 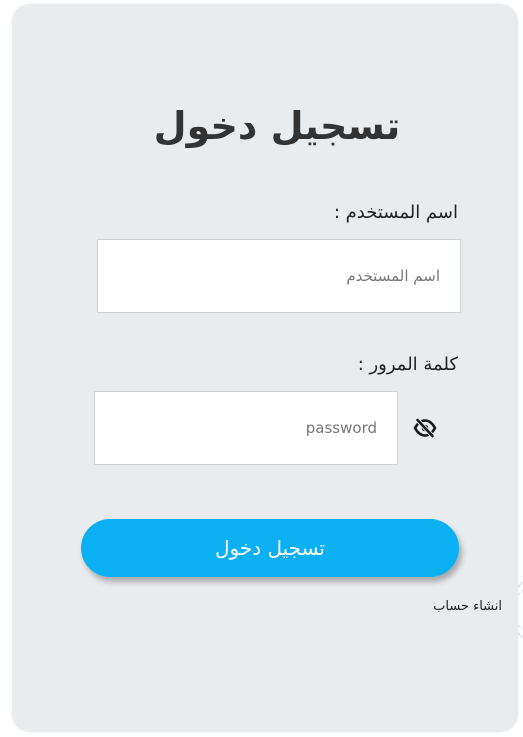 I want to click on login-button: تسجيل دخول, so click(x=270, y=548).